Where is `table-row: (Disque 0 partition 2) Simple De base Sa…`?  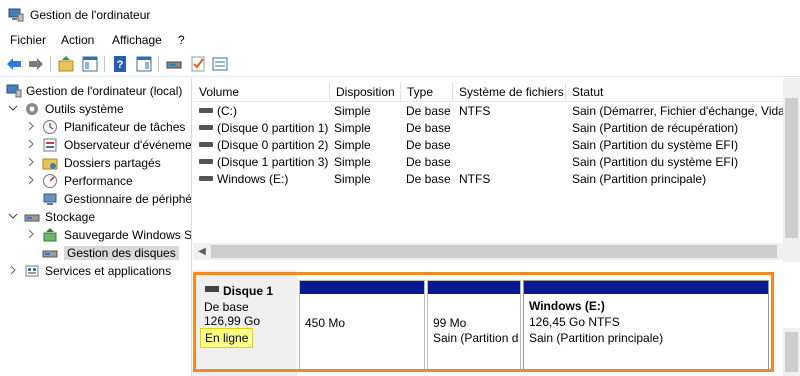
table-row: (Disque 0 partition 2) Simple De base Sa… is located at coordinates (496, 144).